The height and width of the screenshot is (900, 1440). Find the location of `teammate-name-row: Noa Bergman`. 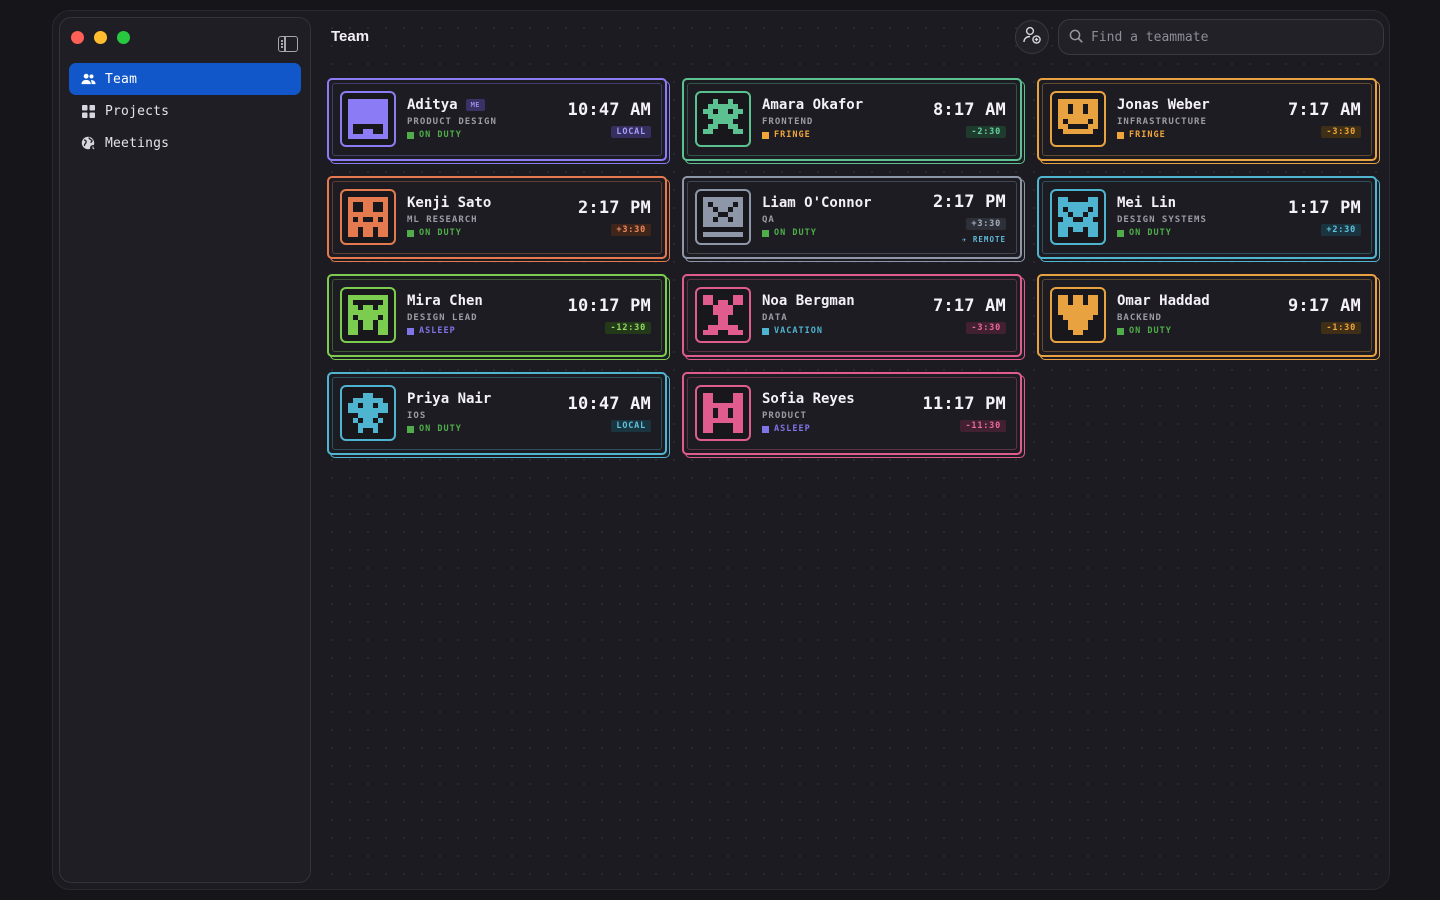

teammate-name-row: Noa Bergman is located at coordinates (808, 301).